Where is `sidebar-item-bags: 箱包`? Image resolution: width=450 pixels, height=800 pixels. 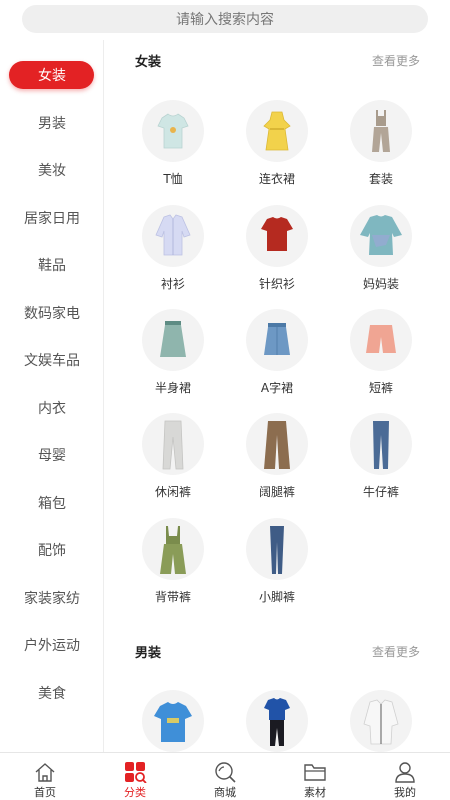
sidebar-item-bags: 箱包 is located at coordinates (52, 503).